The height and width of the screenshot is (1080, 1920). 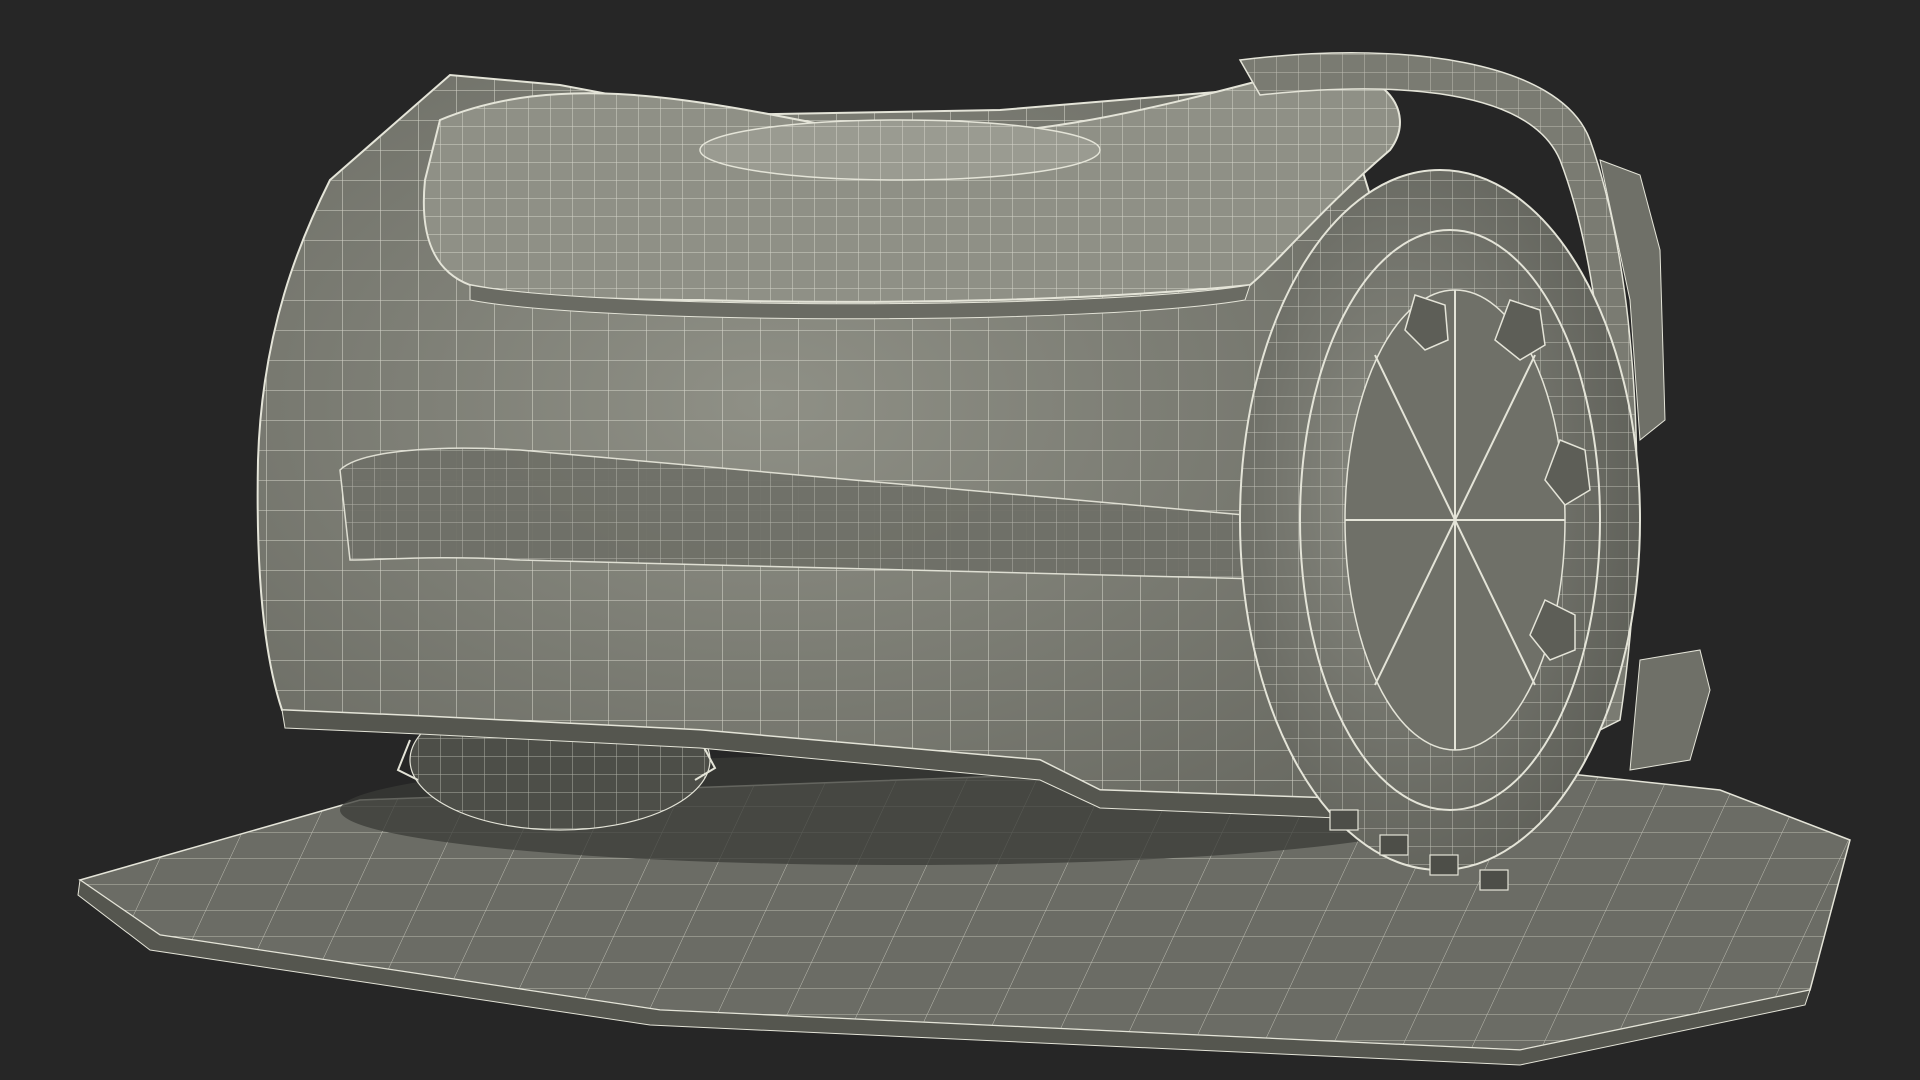 I want to click on mower-lid, so click(x=911, y=193).